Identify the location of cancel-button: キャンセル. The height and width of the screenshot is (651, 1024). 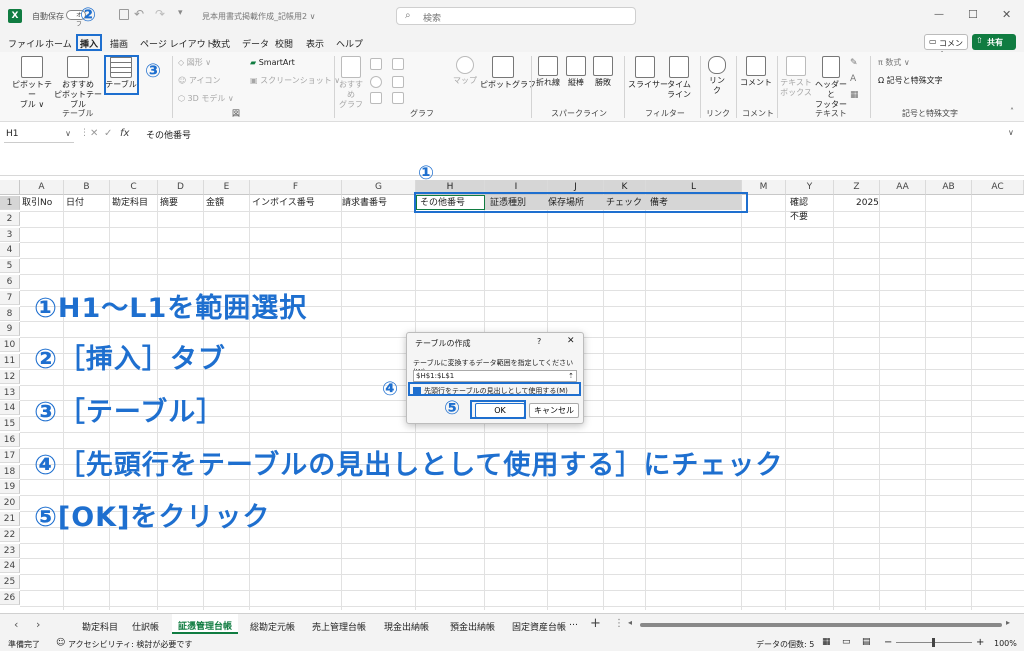
(554, 410).